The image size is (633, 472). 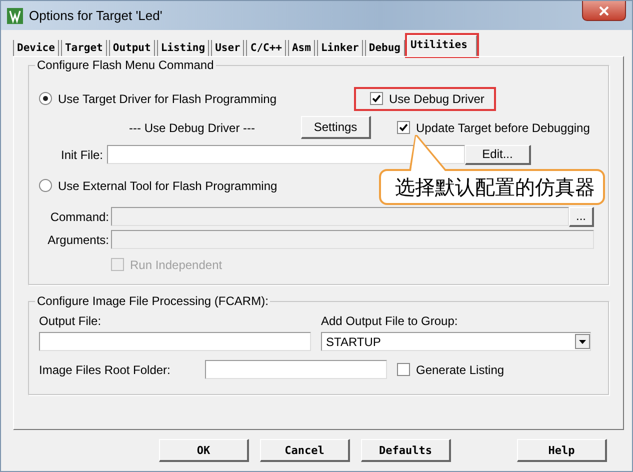 I want to click on checkbox-label: Use Debug Driver, so click(x=436, y=99).